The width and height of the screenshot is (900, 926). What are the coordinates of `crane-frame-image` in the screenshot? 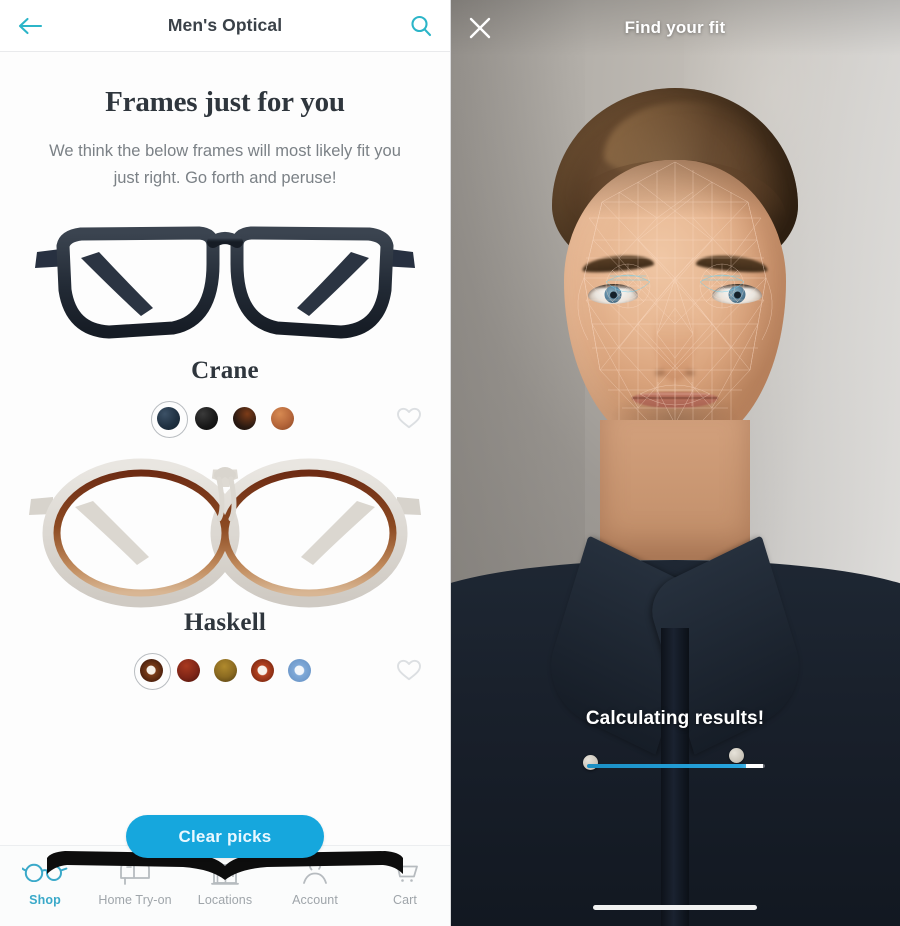 It's located at (225, 282).